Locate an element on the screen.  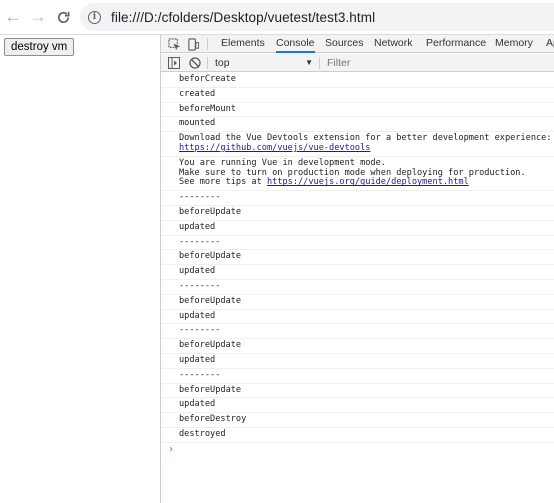
console-message-text: beforeMount is located at coordinates (207, 108).